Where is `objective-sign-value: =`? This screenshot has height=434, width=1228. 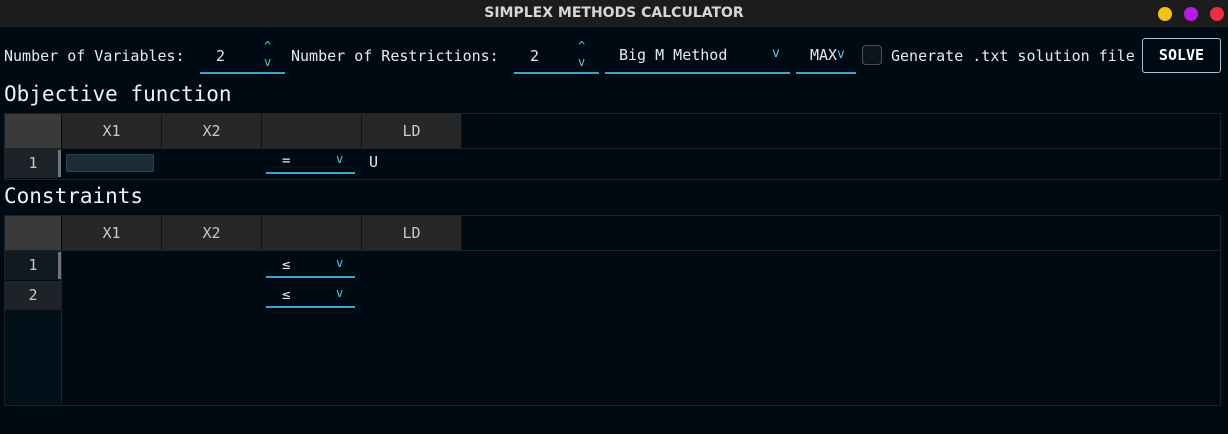
objective-sign-value: = is located at coordinates (286, 161).